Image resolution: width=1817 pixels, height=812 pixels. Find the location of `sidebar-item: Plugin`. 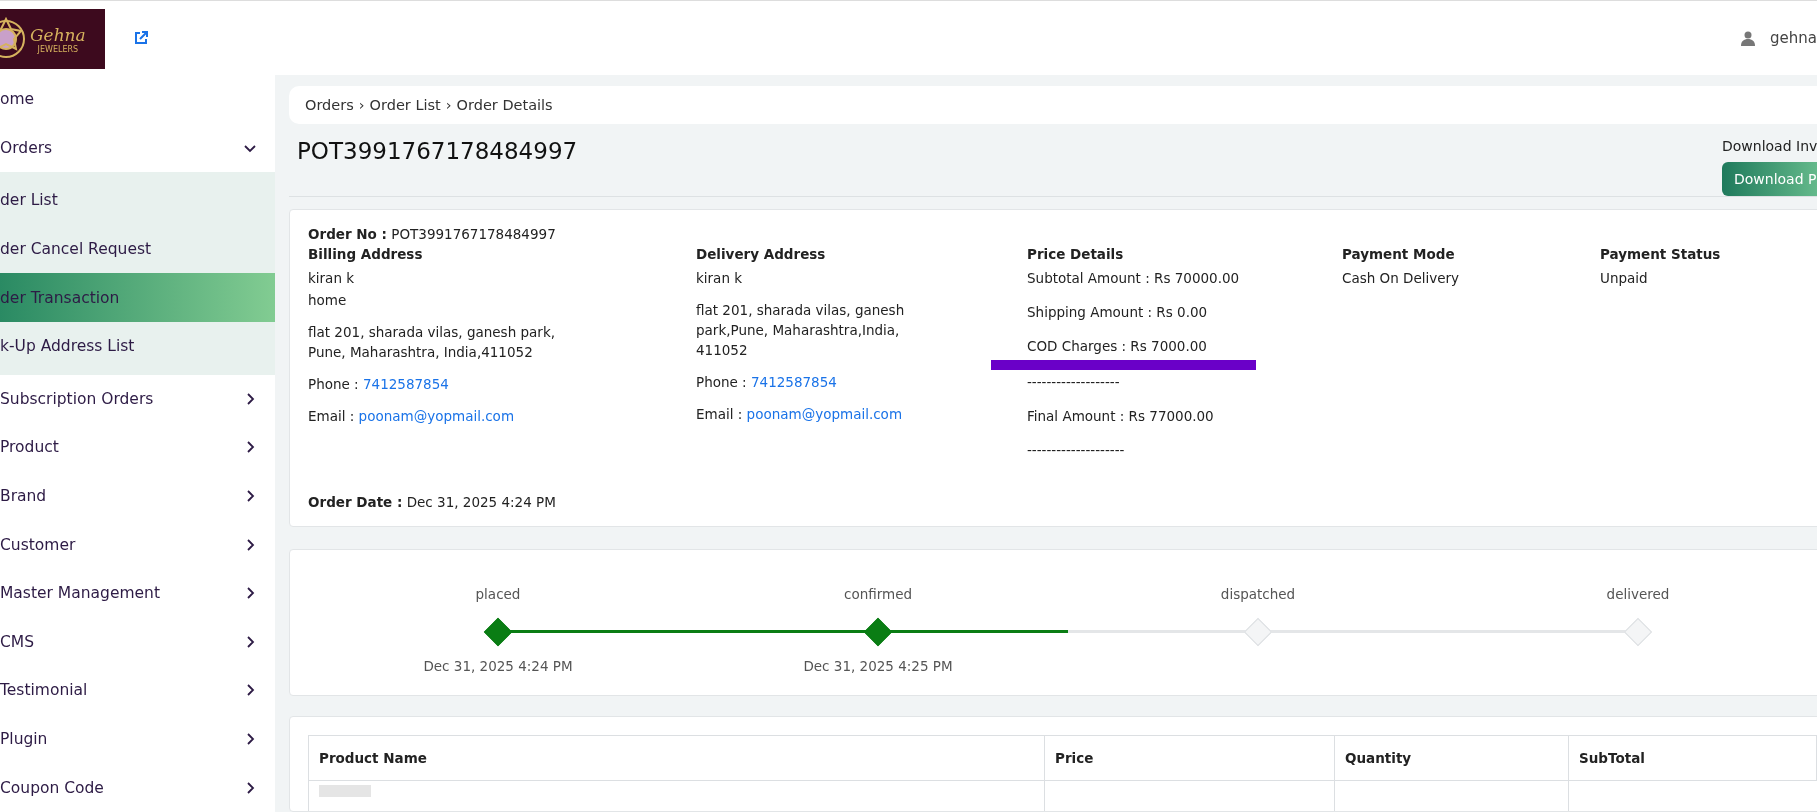

sidebar-item: Plugin is located at coordinates (137, 739).